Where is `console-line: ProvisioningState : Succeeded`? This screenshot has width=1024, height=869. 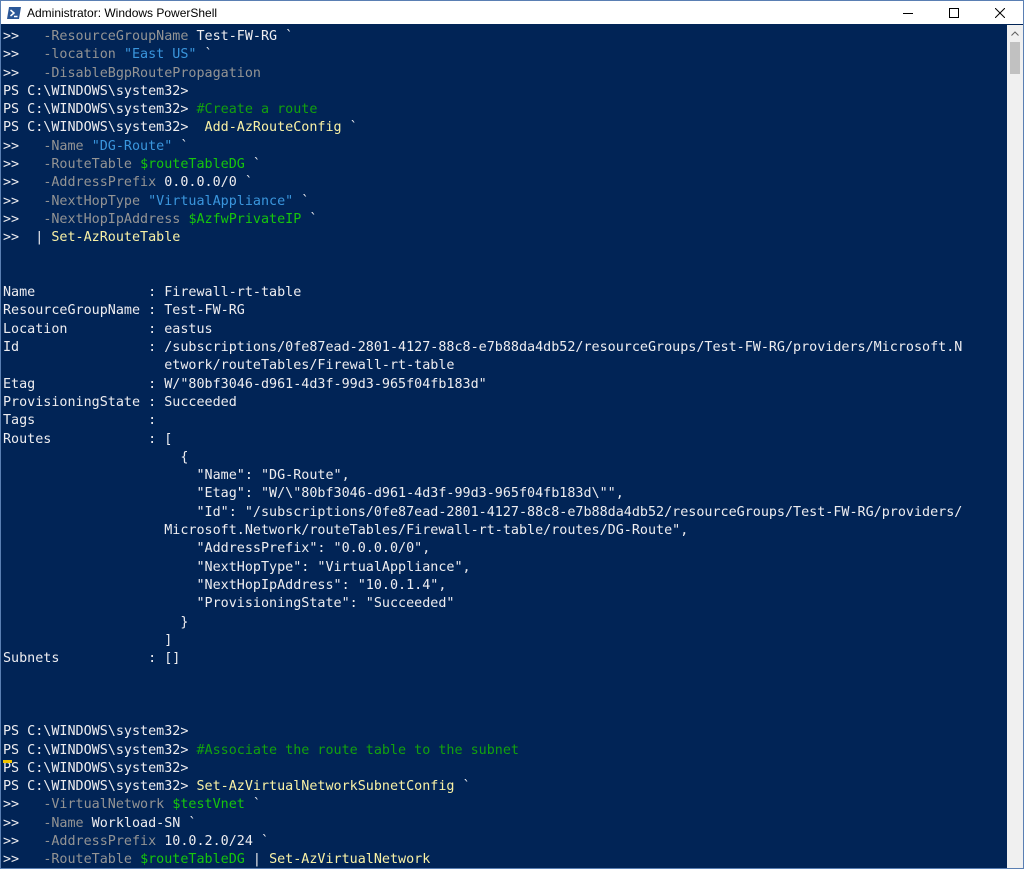
console-line: ProvisioningState : Succeeded is located at coordinates (505, 403).